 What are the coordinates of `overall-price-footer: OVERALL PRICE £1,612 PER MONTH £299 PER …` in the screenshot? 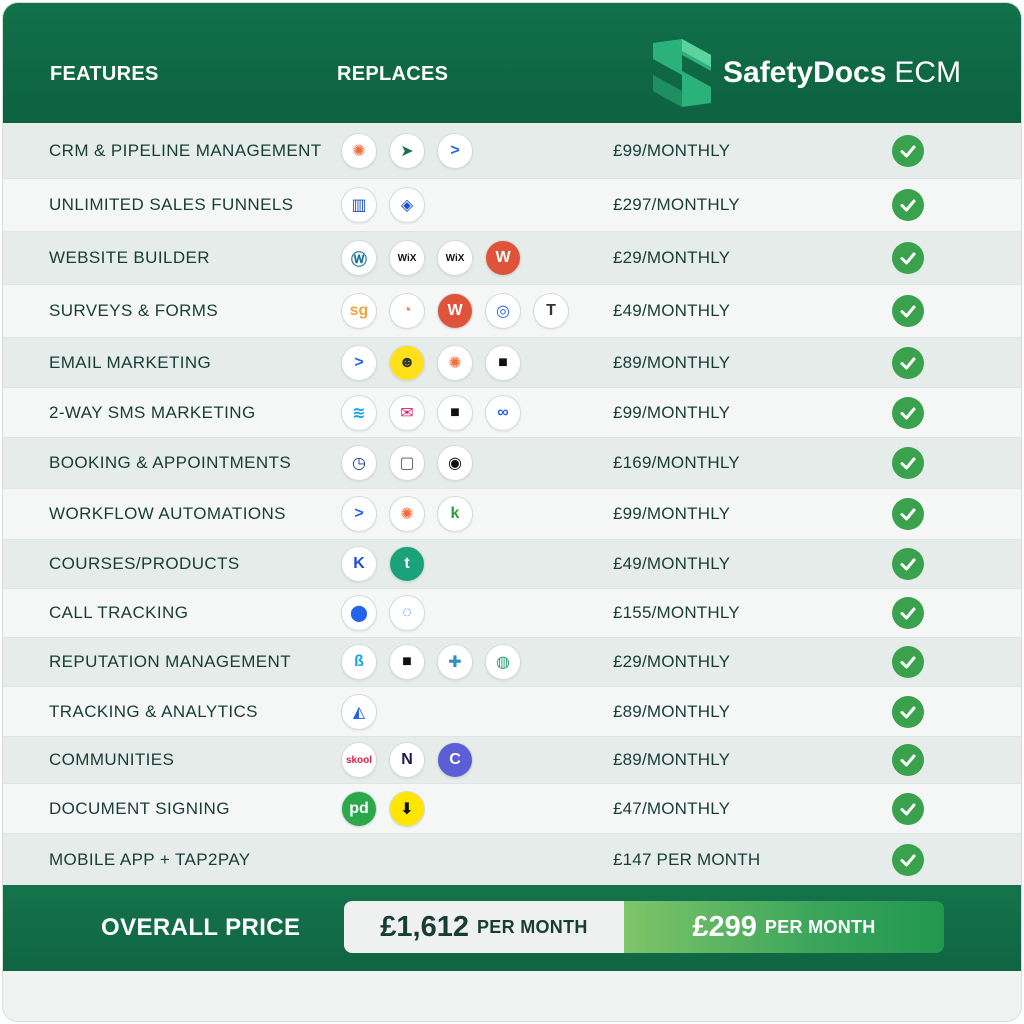 It's located at (512, 928).